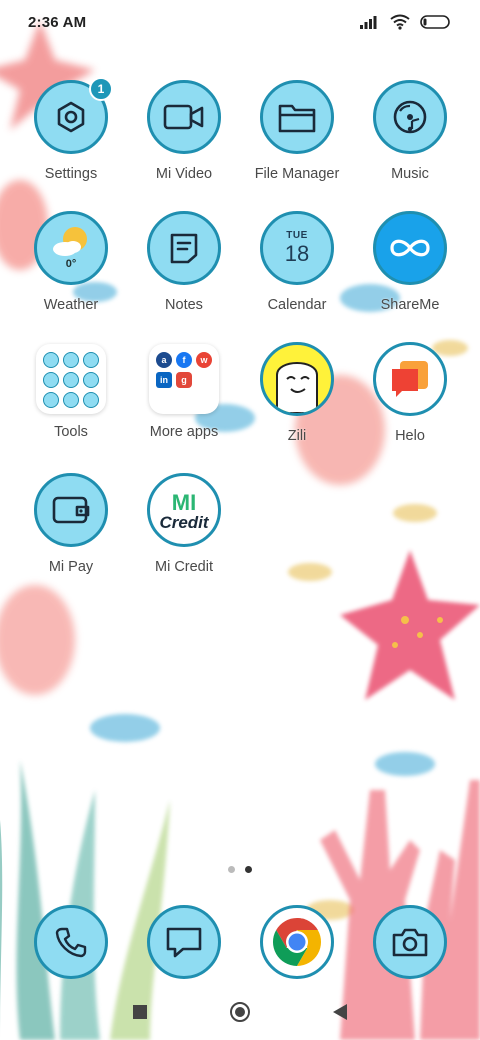  I want to click on app-label: Calendar, so click(297, 305).